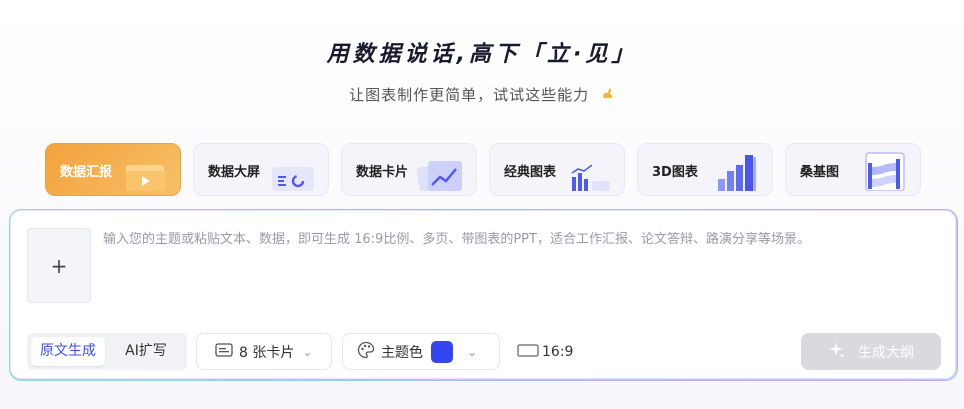  What do you see at coordinates (366, 352) in the screenshot?
I see `palette-icon` at bounding box center [366, 352].